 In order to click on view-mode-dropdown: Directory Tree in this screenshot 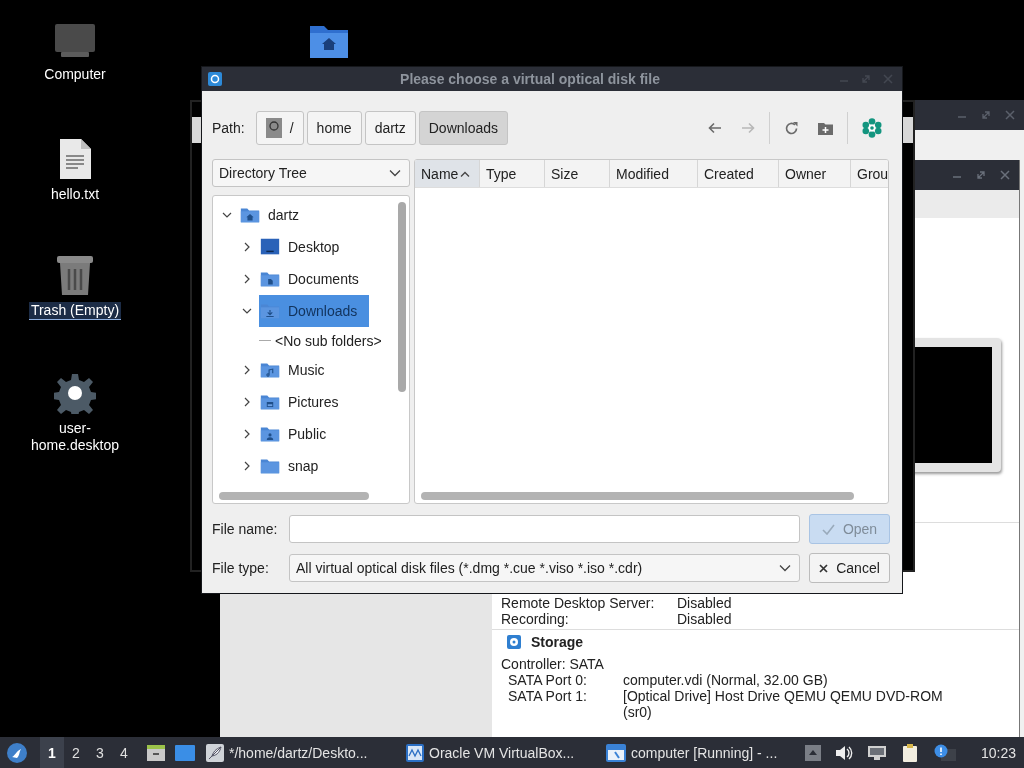, I will do `click(311, 173)`.